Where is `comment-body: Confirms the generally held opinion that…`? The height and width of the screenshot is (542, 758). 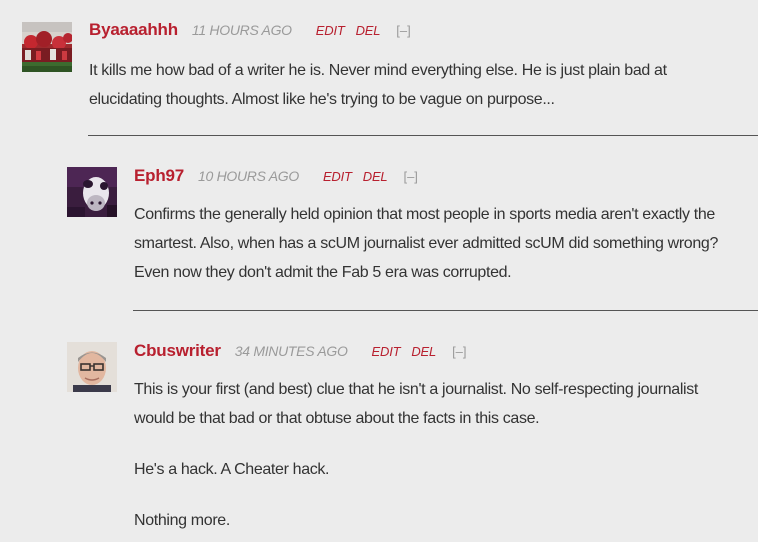 comment-body: Confirms the generally held opinion that… is located at coordinates (437, 243).